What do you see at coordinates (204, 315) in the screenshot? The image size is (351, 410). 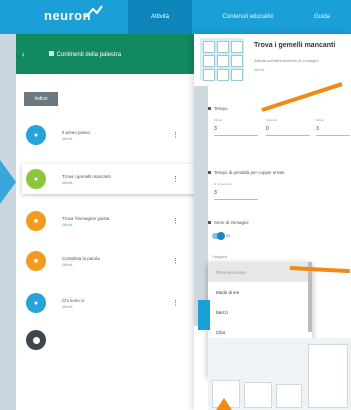 I see `side-blue-tab` at bounding box center [204, 315].